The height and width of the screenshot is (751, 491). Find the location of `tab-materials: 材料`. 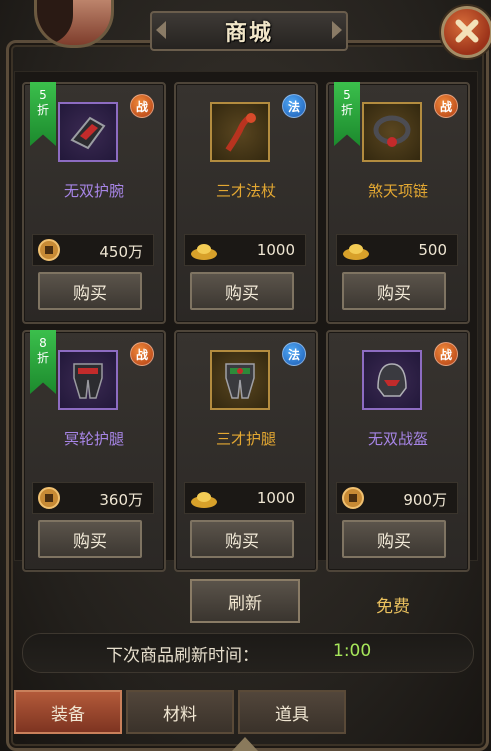

tab-materials: 材料 is located at coordinates (180, 712).